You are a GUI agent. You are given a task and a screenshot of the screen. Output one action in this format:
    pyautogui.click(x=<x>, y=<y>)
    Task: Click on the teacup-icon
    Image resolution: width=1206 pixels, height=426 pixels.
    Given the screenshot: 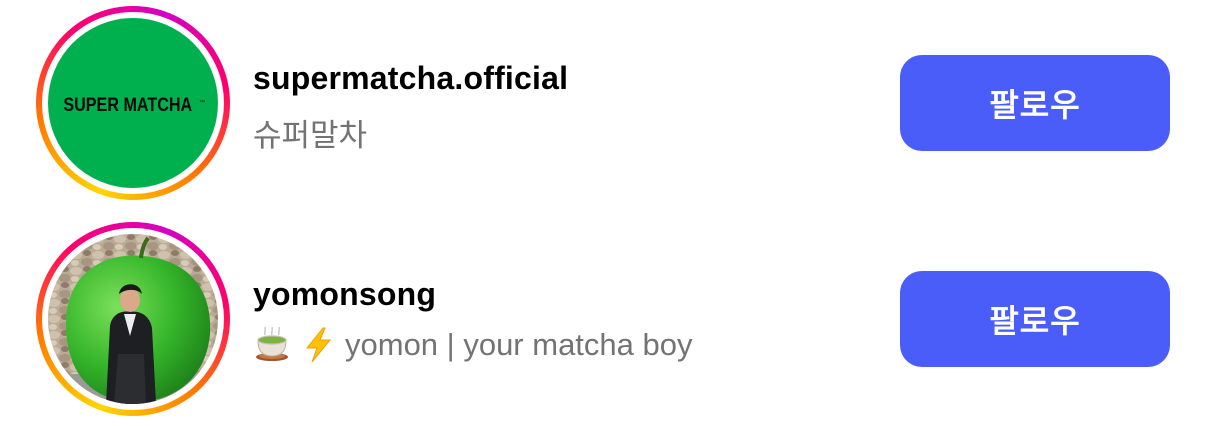 What is the action you would take?
    pyautogui.click(x=272, y=345)
    